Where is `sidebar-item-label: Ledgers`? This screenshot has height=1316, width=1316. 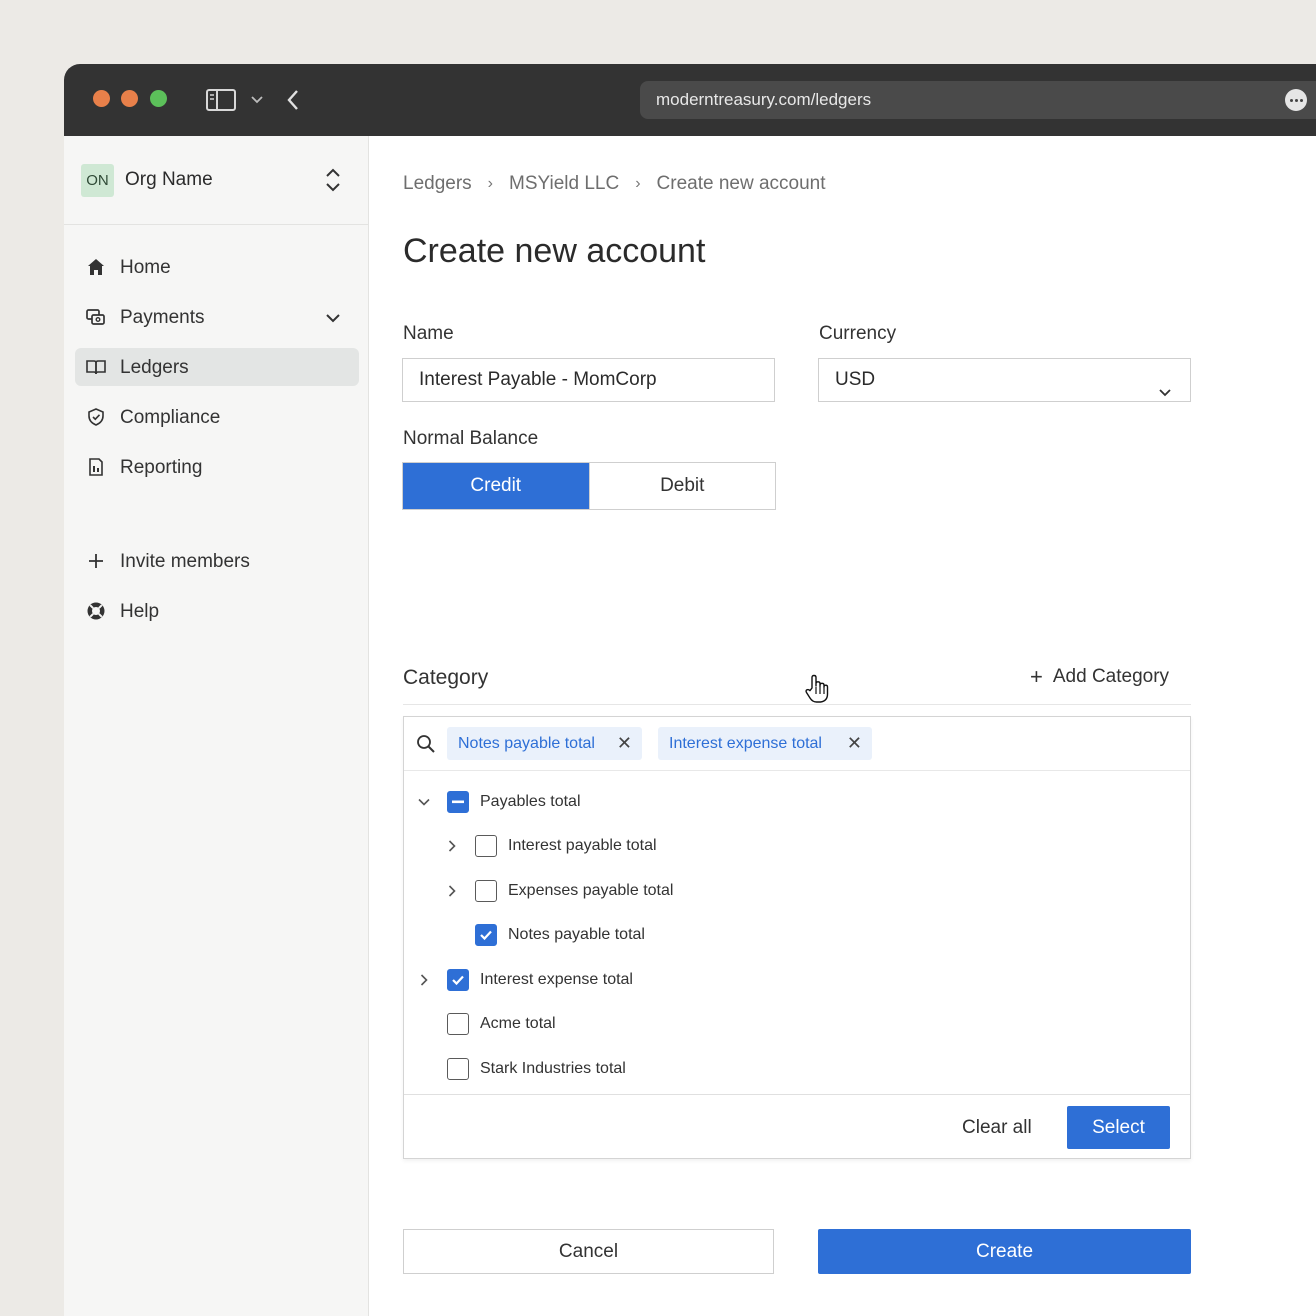
sidebar-item-label: Ledgers is located at coordinates (154, 367).